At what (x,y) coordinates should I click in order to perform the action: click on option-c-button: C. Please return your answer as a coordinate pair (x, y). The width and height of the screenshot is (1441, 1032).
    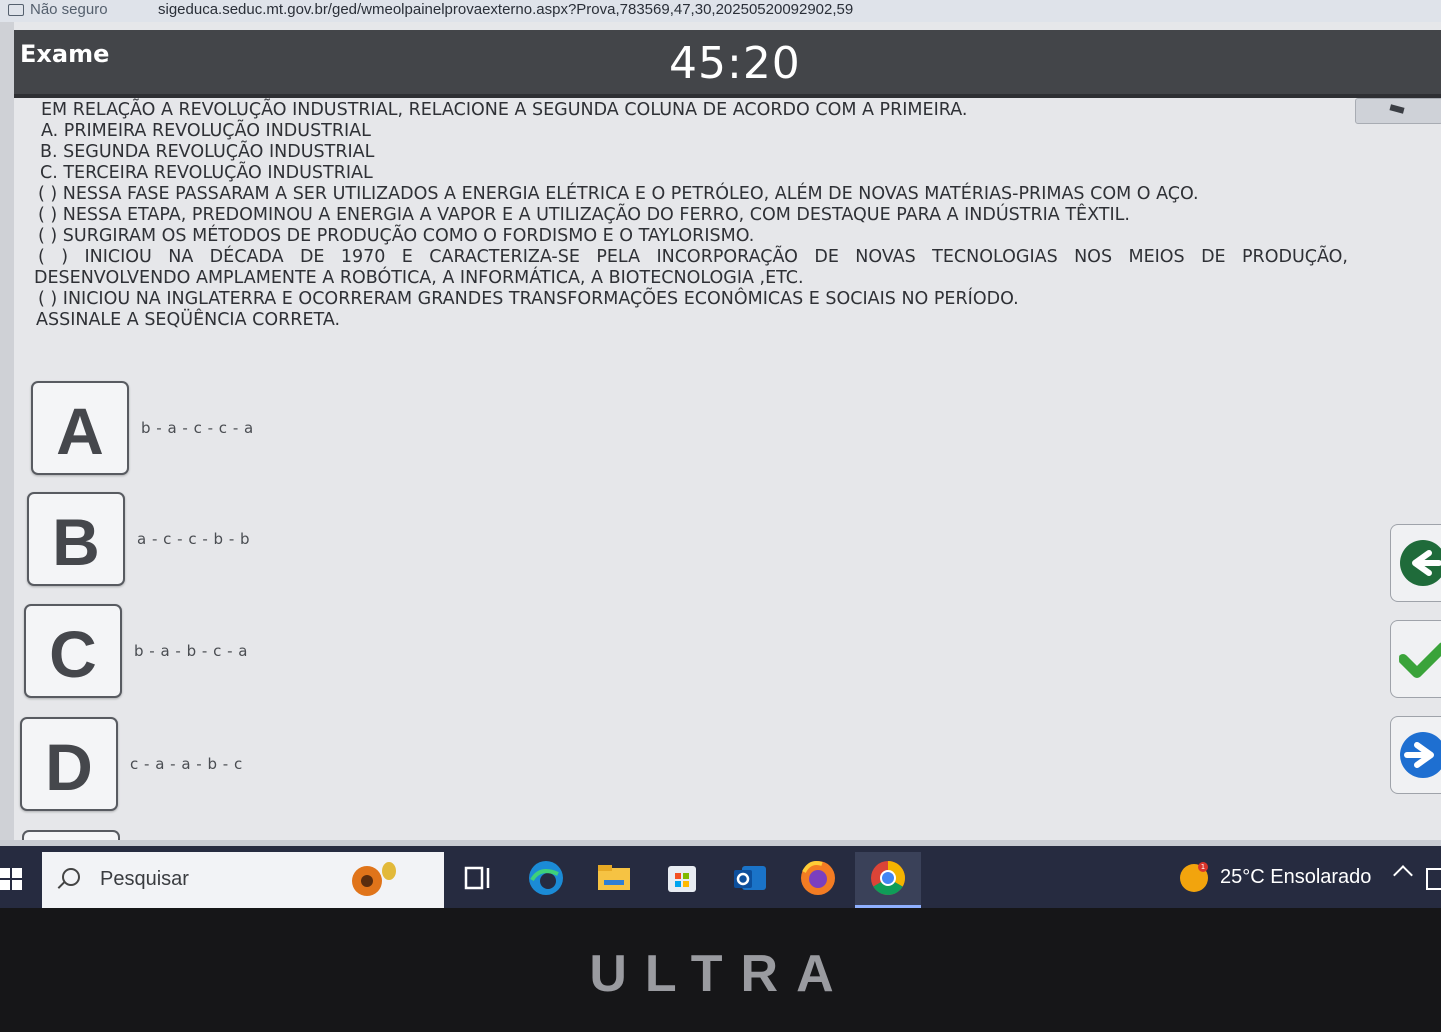
    Looking at the image, I should click on (73, 651).